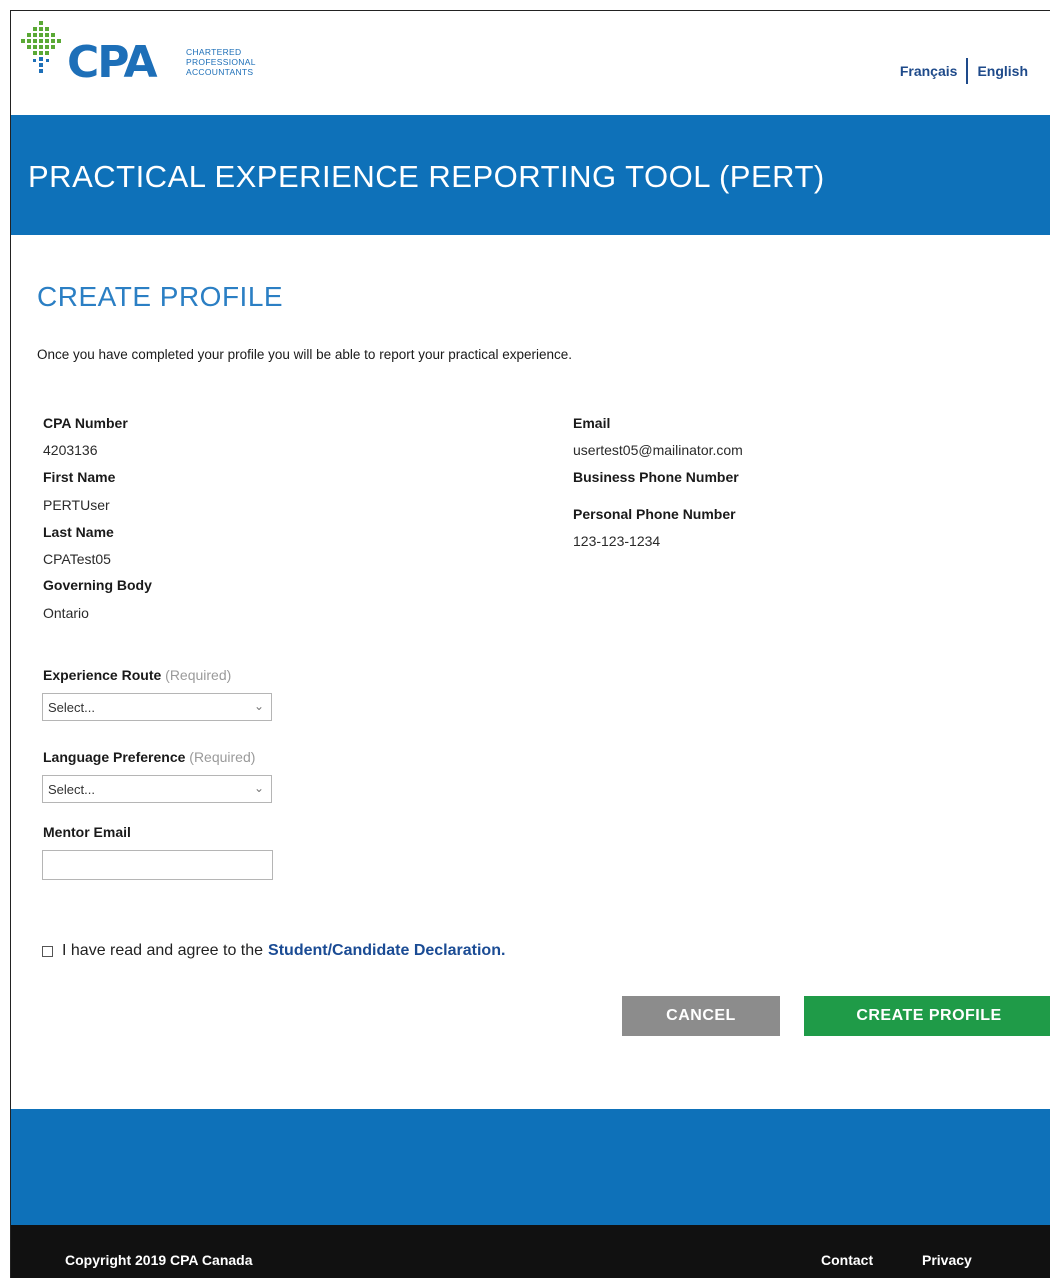 Image resolution: width=1050 pixels, height=1278 pixels. I want to click on personal-phone-value: 123-123-1234, so click(617, 541).